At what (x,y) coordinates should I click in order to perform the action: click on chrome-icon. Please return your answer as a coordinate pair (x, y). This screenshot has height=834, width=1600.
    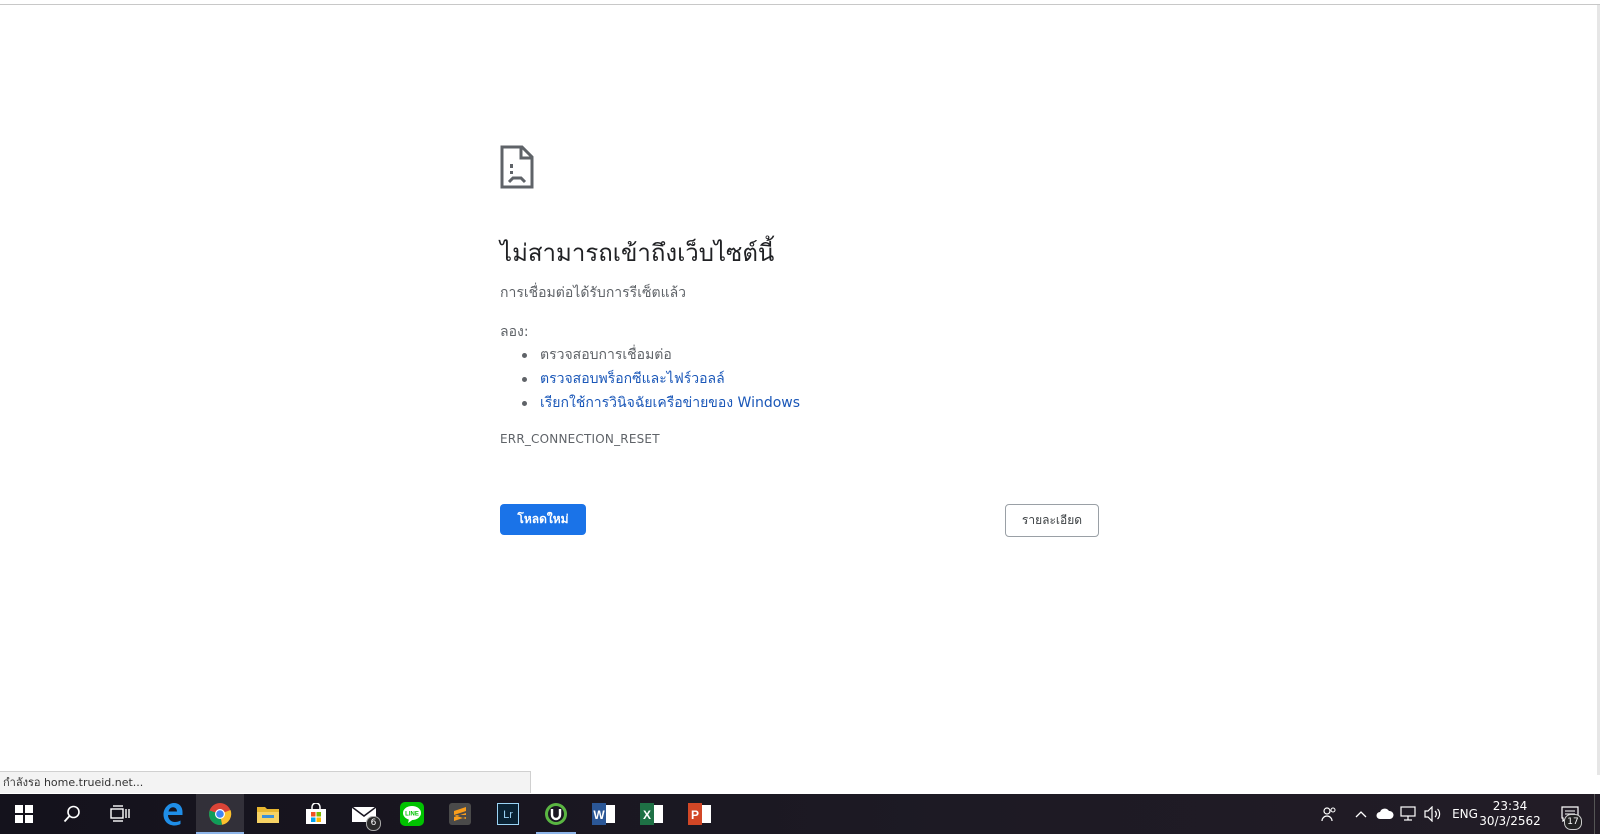
    Looking at the image, I should click on (220, 814).